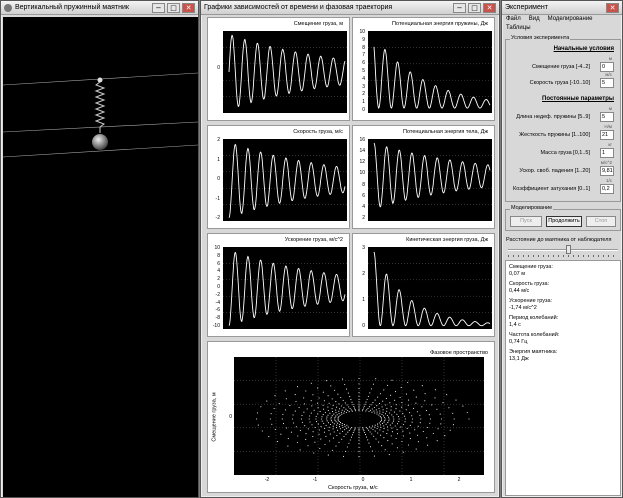  What do you see at coordinates (565, 153) in the screenshot?
I see `param-label: Масса груза [0,1..5]` at bounding box center [565, 153].